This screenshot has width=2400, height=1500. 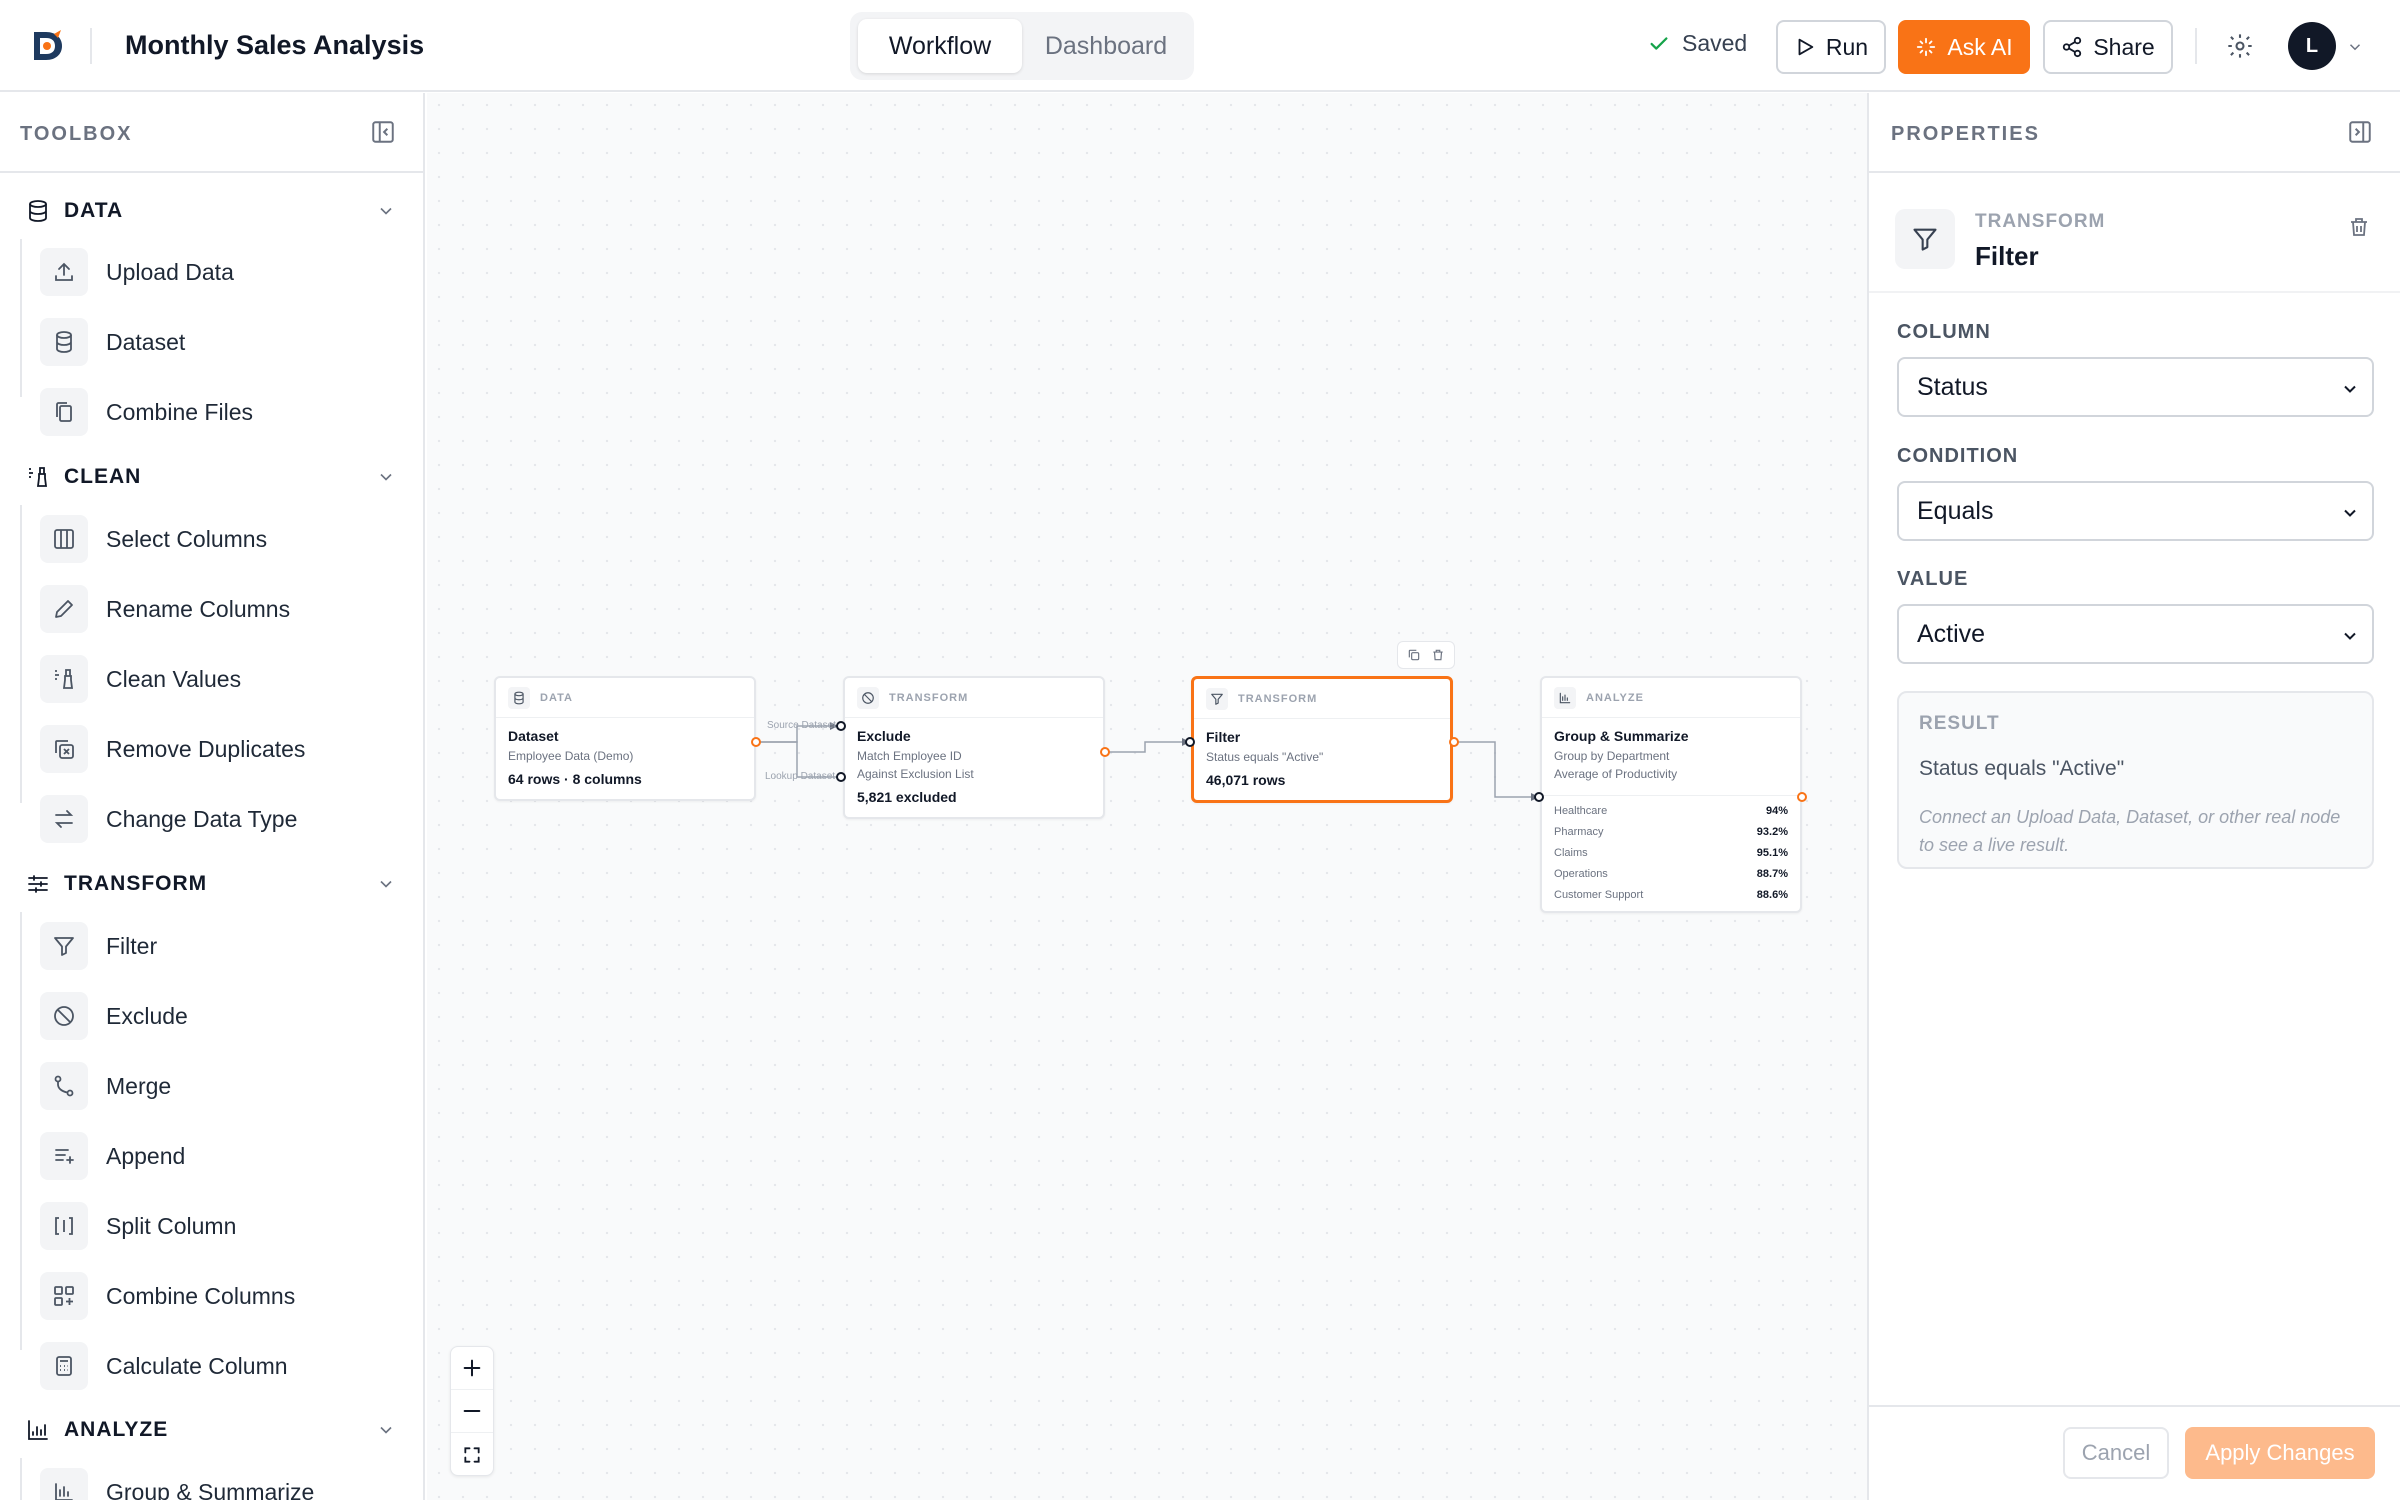 What do you see at coordinates (1772, 831) in the screenshot?
I see `row-value: 93.2%` at bounding box center [1772, 831].